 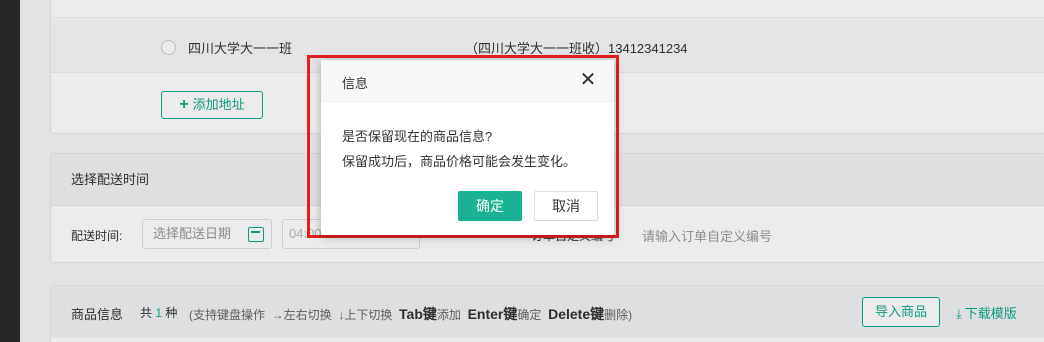 I want to click on dialog-header: 信息 ✕, so click(x=467, y=81).